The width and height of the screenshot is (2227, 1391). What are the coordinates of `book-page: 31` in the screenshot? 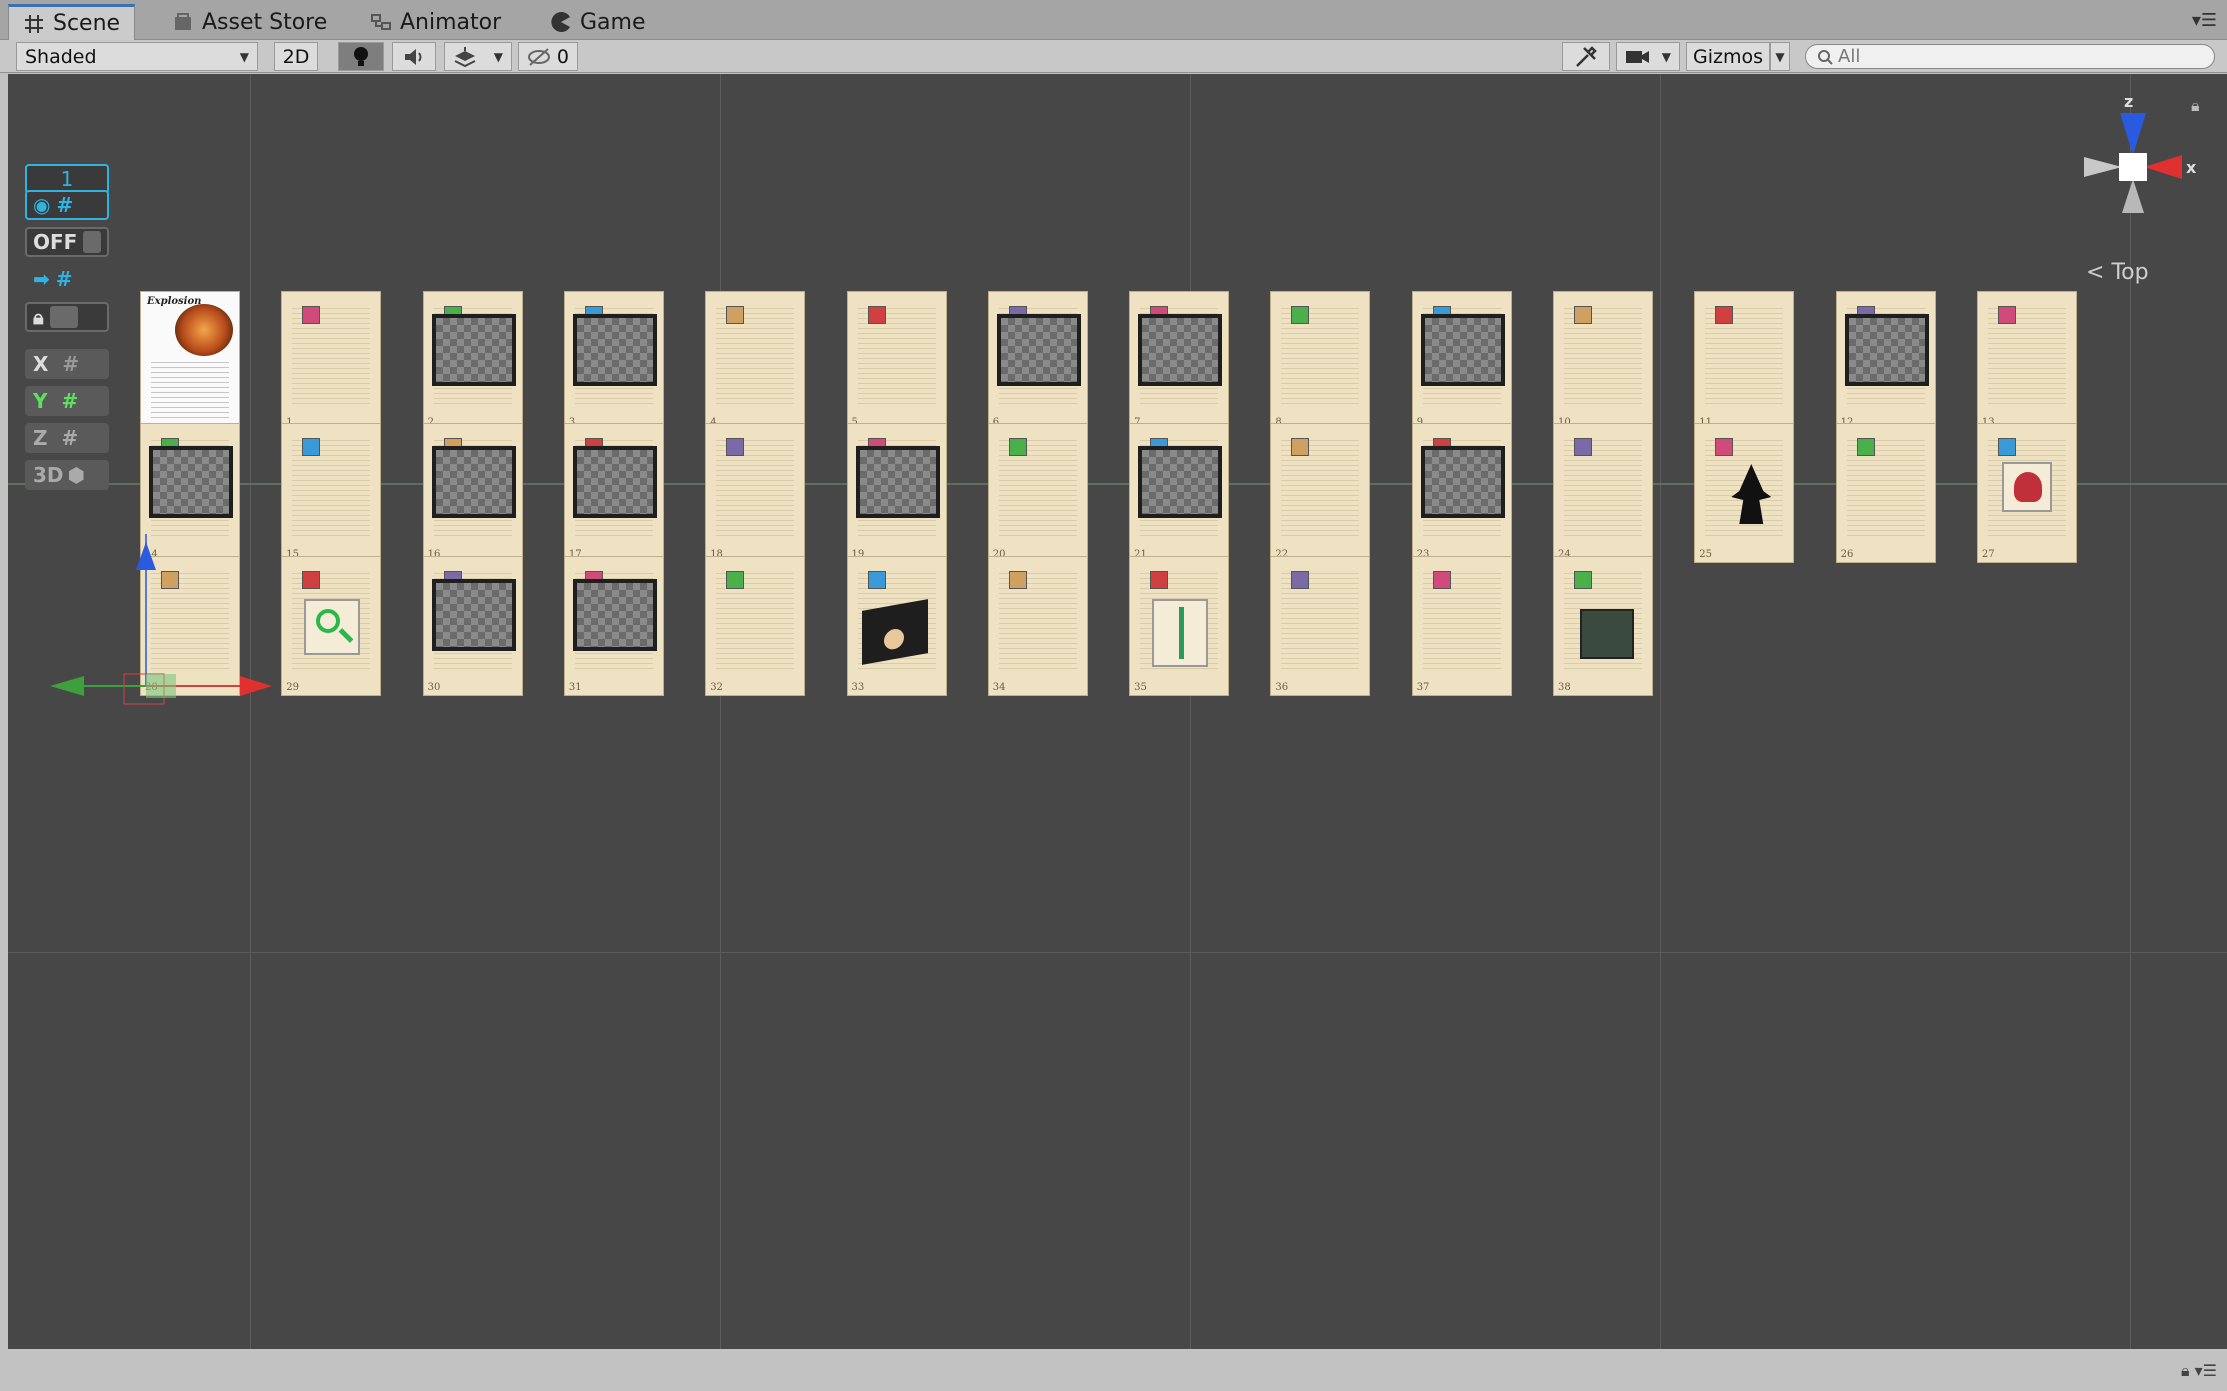 It's located at (613, 626).